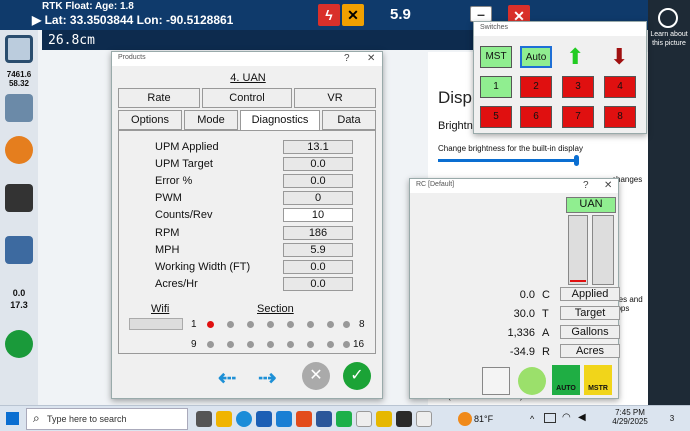 The width and height of the screenshot is (690, 431). Describe the element at coordinates (318, 215) in the screenshot. I see `counts-rev-input: 10` at that location.